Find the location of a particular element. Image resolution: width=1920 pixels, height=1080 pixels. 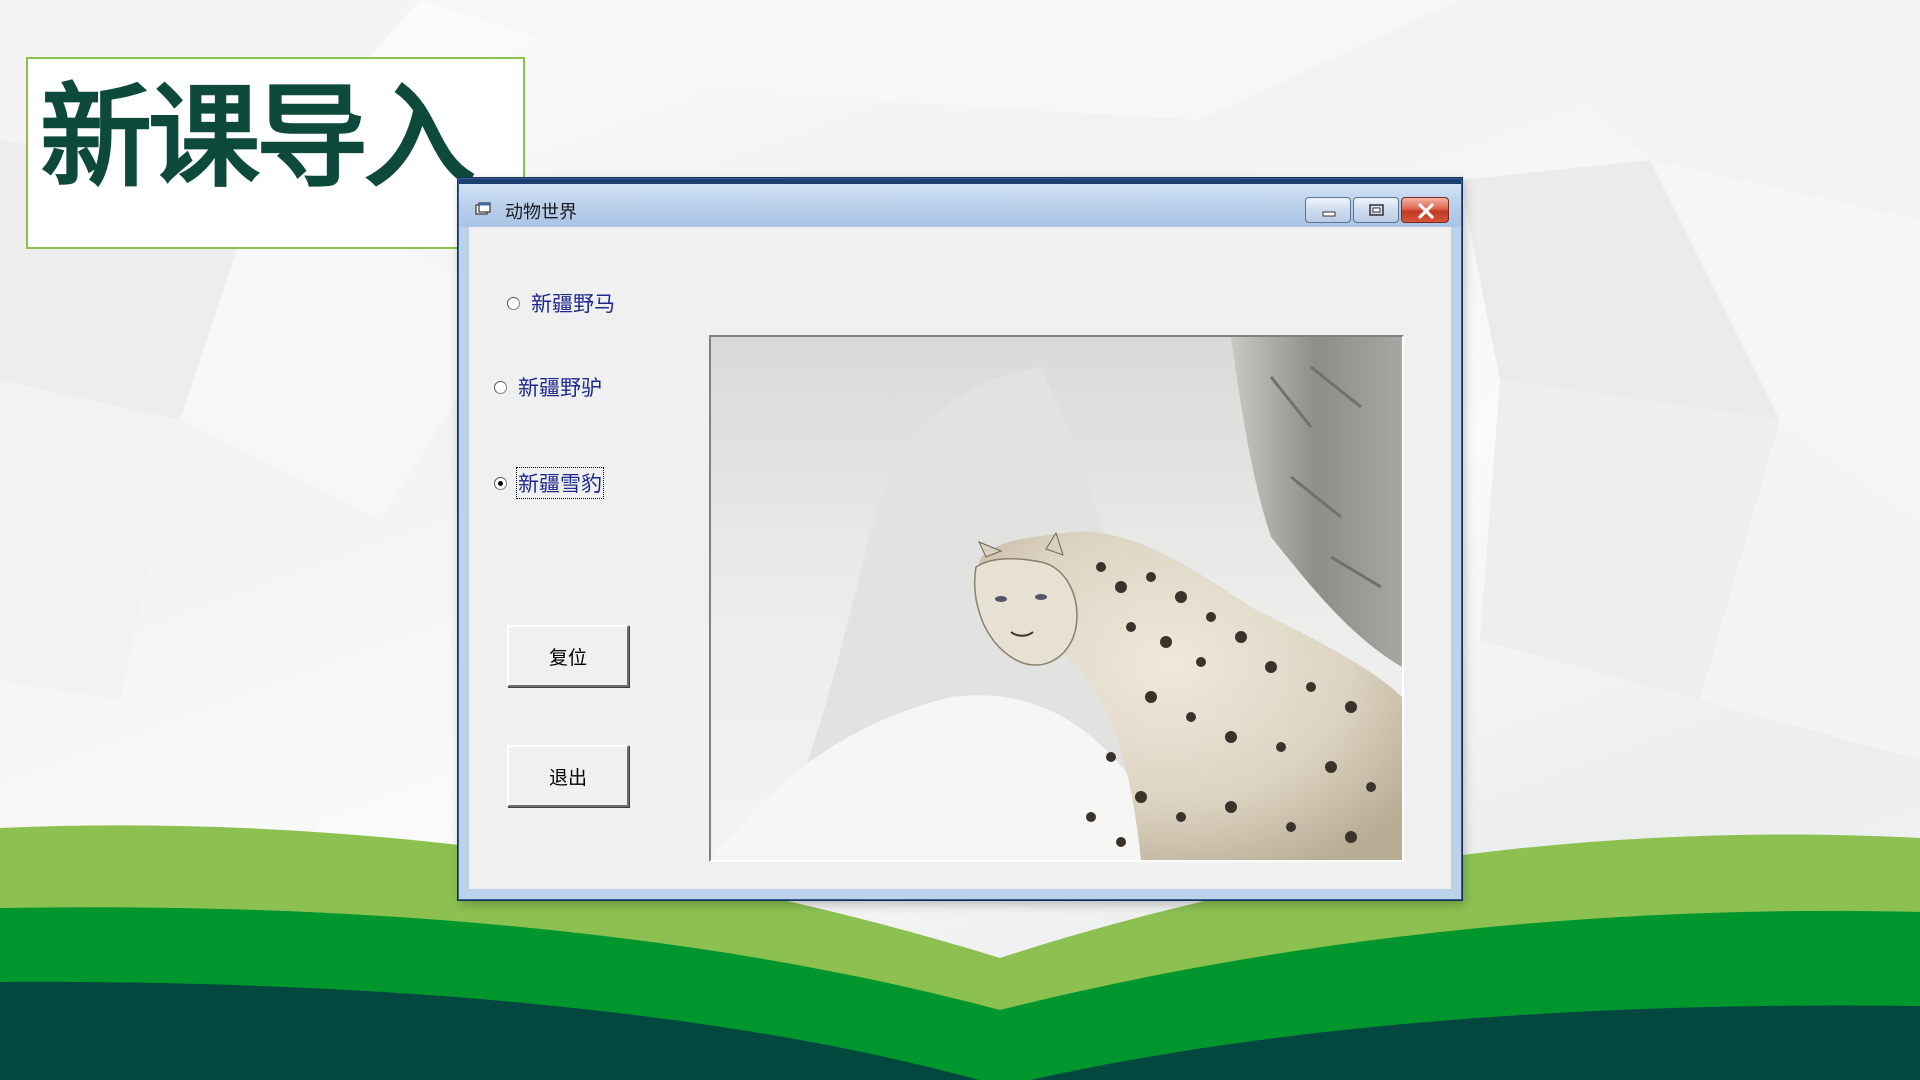

close-button is located at coordinates (1425, 210).